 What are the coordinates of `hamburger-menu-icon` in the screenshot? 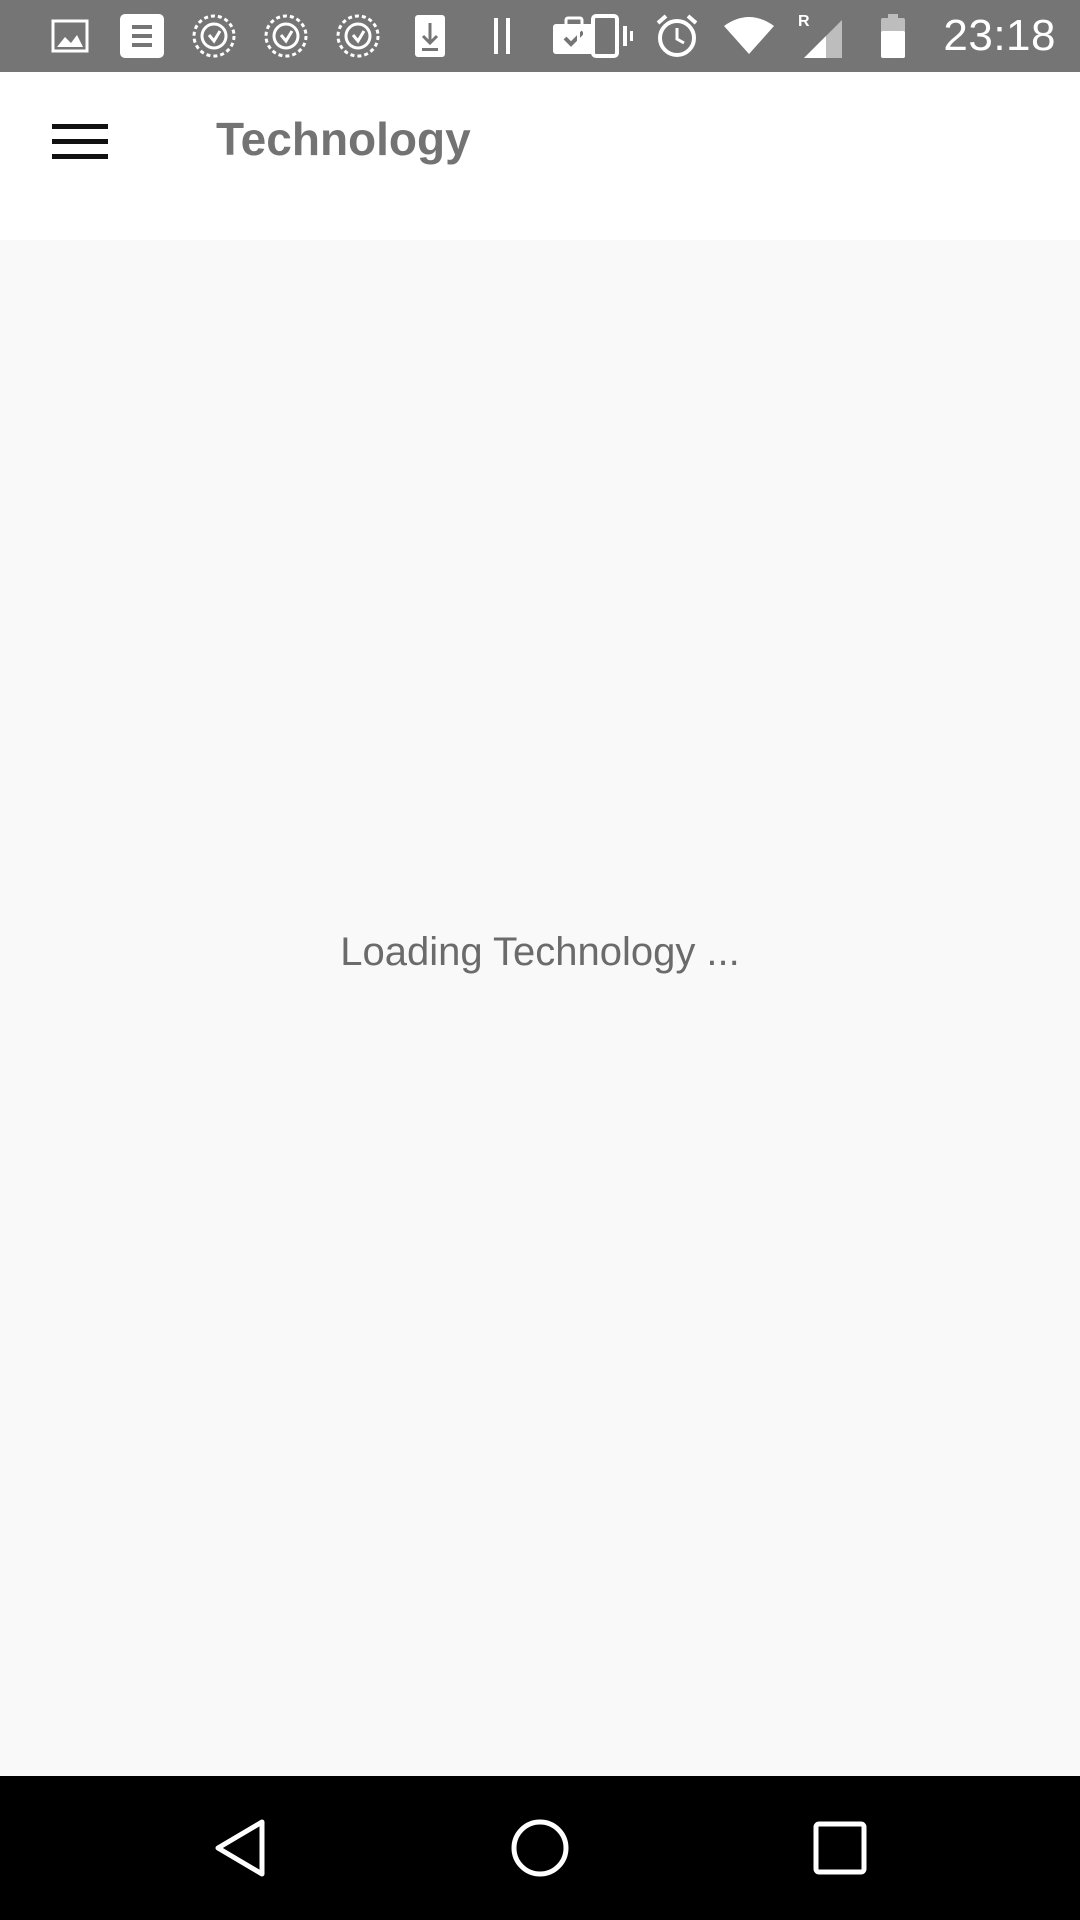 It's located at (80, 141).